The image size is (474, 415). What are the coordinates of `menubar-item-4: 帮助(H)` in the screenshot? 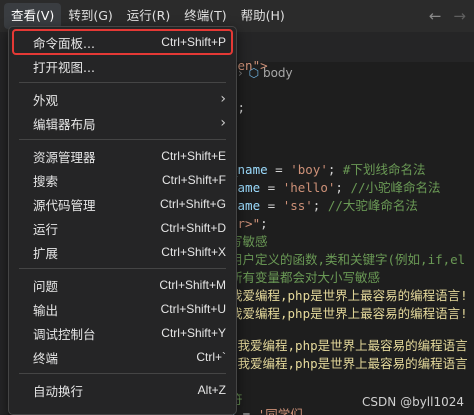 It's located at (263, 16).